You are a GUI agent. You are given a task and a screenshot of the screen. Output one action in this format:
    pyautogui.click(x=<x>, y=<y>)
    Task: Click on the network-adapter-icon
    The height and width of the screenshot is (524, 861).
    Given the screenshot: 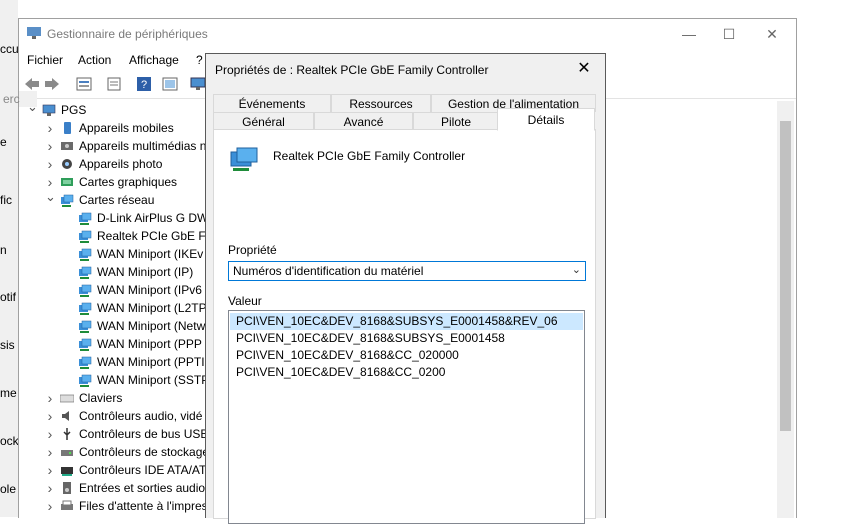 What is the action you would take?
    pyautogui.click(x=244, y=159)
    